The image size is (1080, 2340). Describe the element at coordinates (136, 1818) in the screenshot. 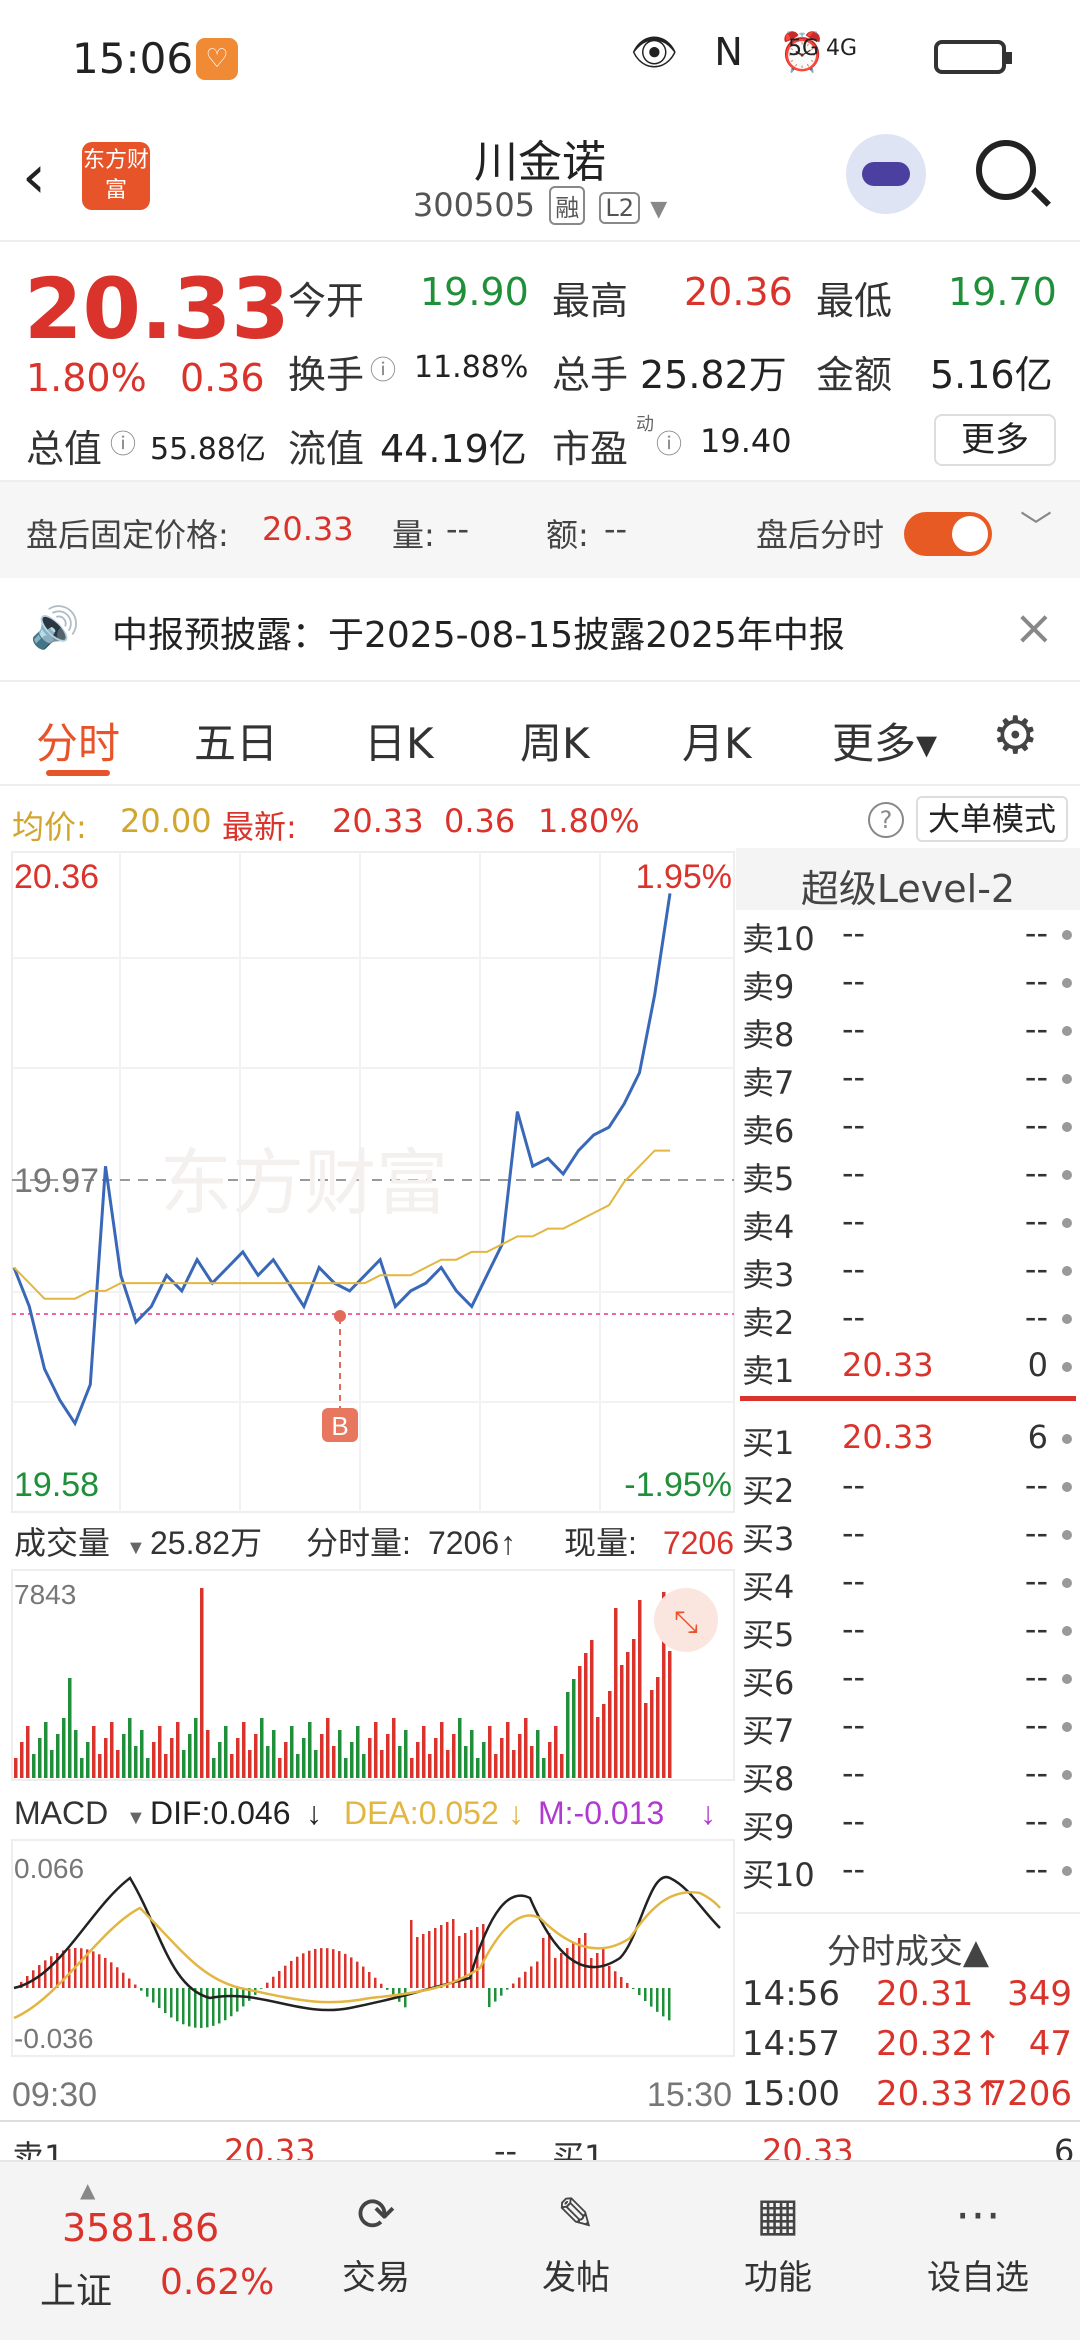

I see `macd-dropdown-icon: ▼` at that location.